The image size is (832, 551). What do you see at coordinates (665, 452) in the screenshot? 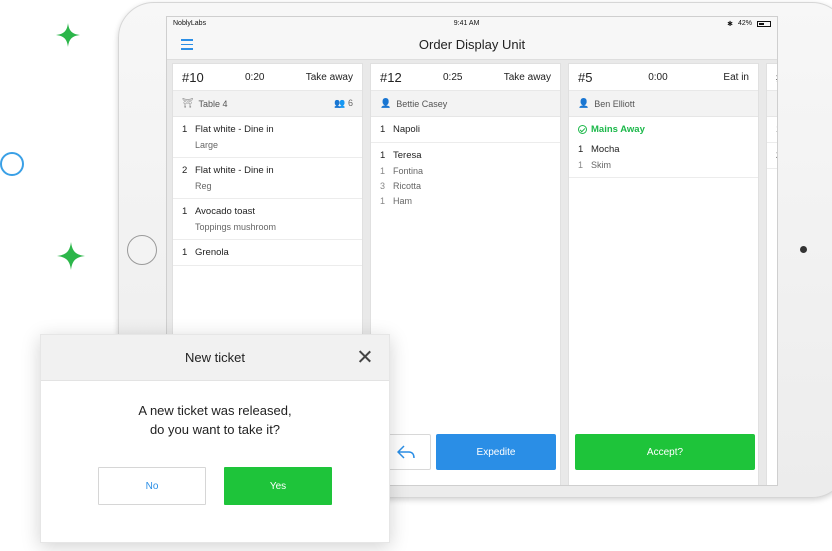
I see `accept-button: Accept?` at bounding box center [665, 452].